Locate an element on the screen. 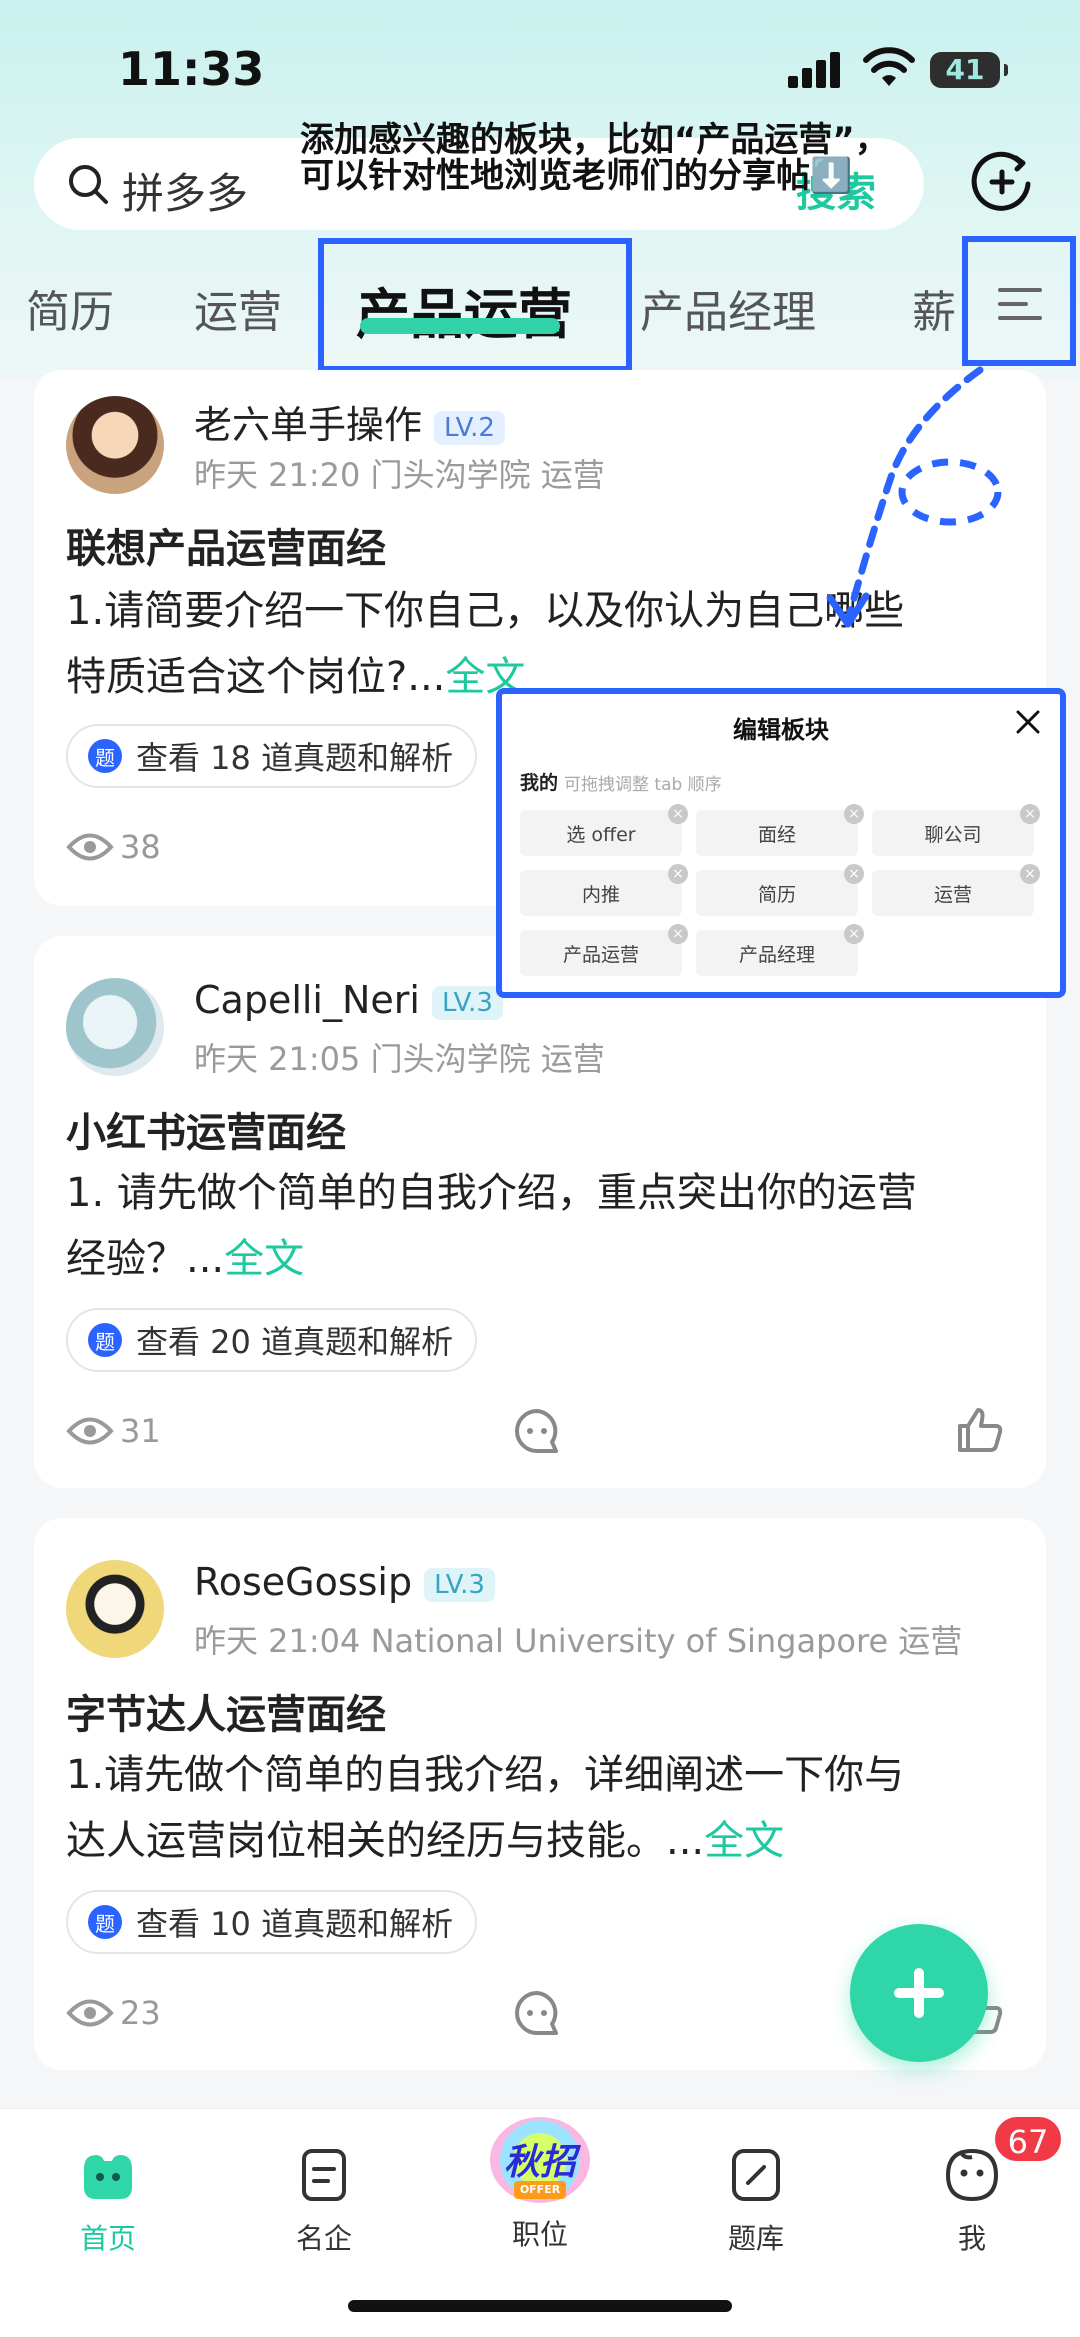  nav-home: 首页 is located at coordinates (108, 2192).